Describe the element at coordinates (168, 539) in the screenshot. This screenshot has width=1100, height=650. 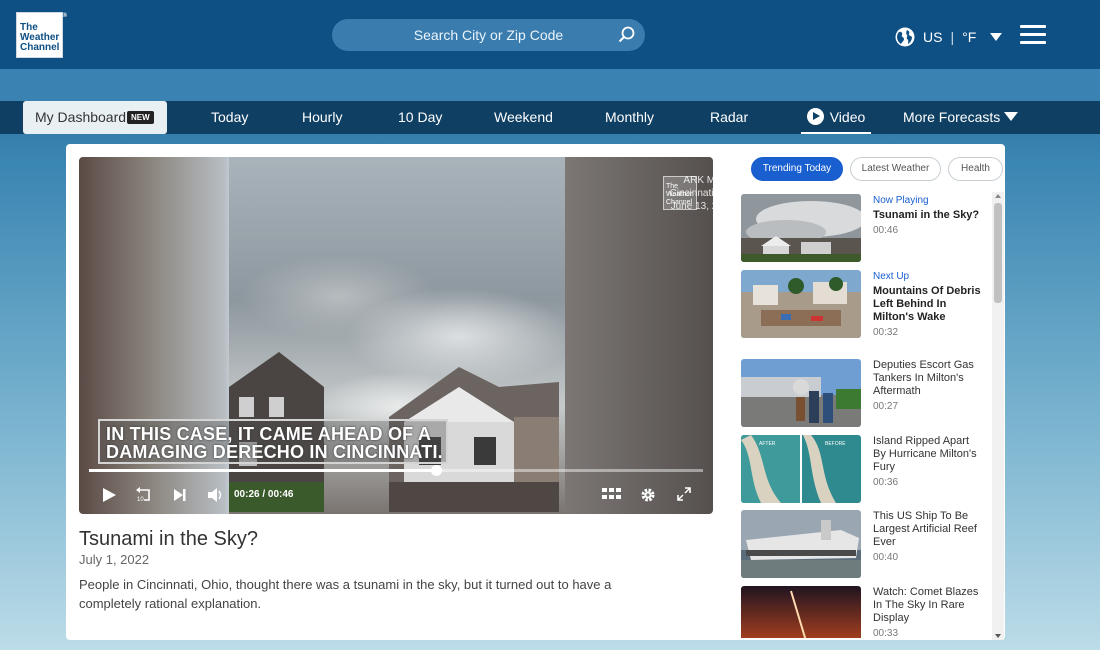
I see `video-title: Tsunami in the Sky?` at that location.